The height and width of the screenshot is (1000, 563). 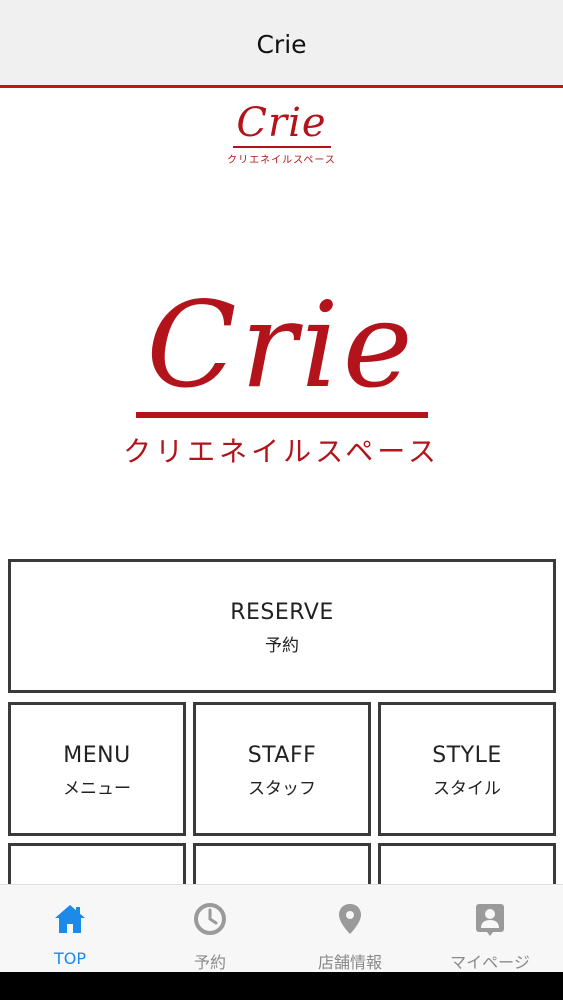 What do you see at coordinates (490, 920) in the screenshot?
I see `contact-card-icon` at bounding box center [490, 920].